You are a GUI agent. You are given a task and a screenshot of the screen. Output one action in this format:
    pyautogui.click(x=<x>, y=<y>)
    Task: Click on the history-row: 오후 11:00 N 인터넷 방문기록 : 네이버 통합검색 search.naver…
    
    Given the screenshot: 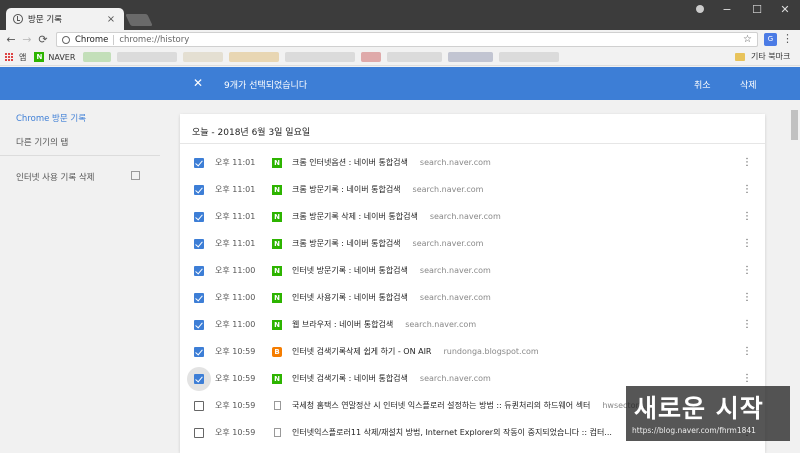 What is the action you would take?
    pyautogui.click(x=472, y=270)
    